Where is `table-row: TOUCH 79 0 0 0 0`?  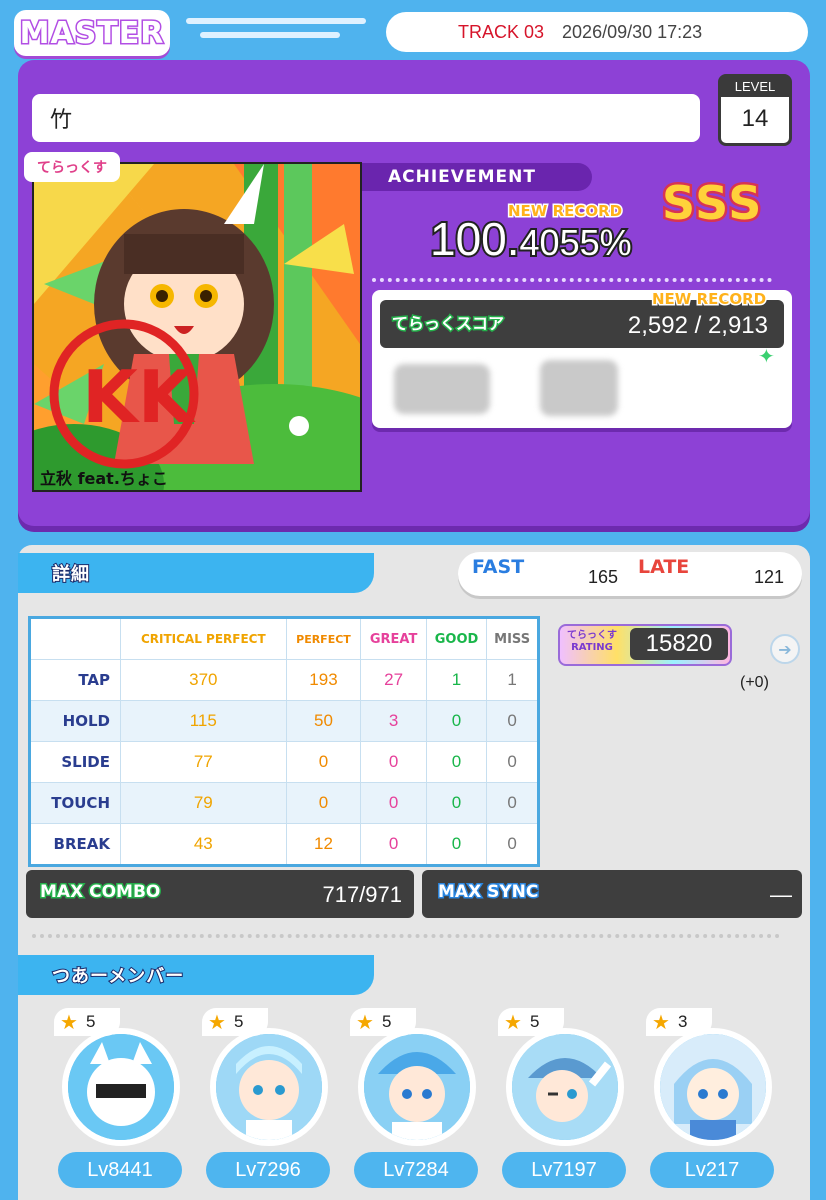 table-row: TOUCH 79 0 0 0 0 is located at coordinates (284, 803).